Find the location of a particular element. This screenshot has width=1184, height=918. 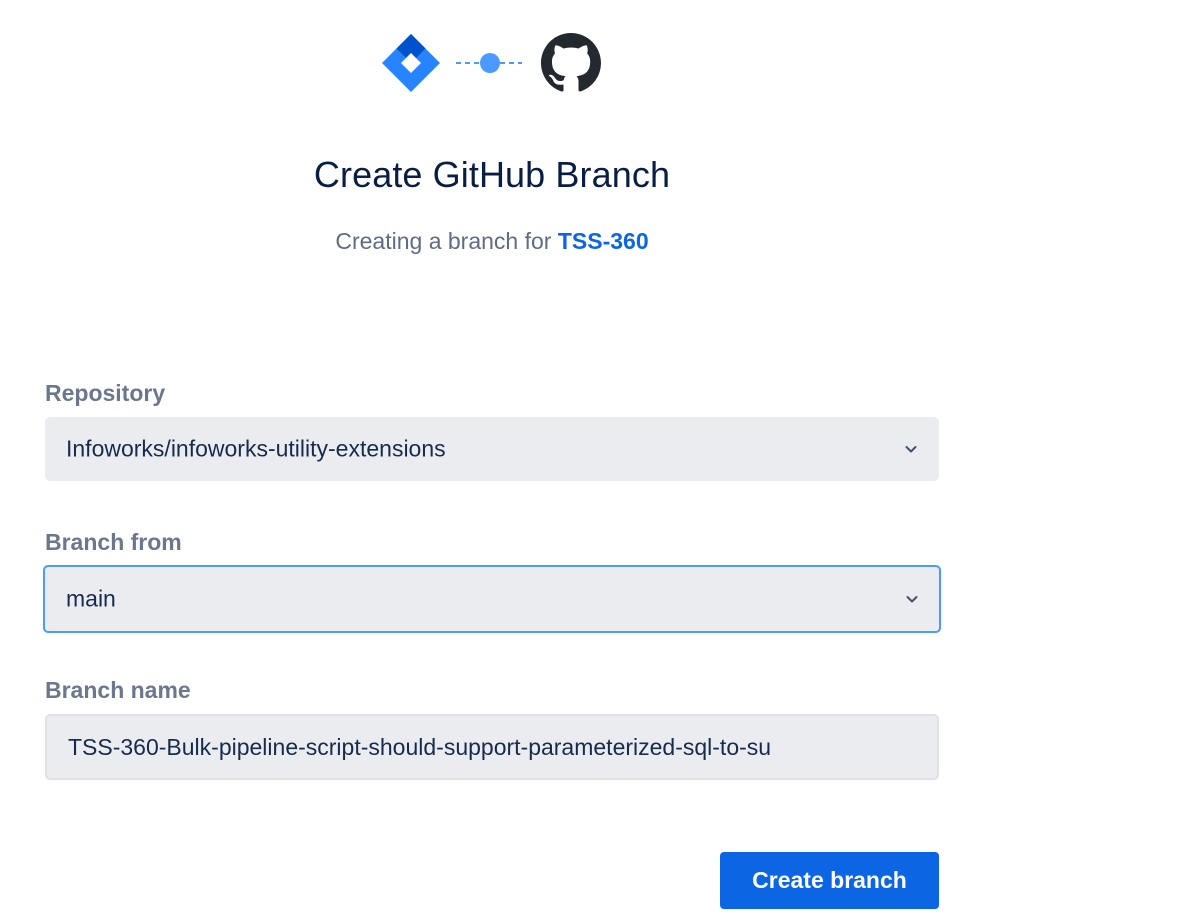

branch-name-label: Branch name is located at coordinates (118, 690).